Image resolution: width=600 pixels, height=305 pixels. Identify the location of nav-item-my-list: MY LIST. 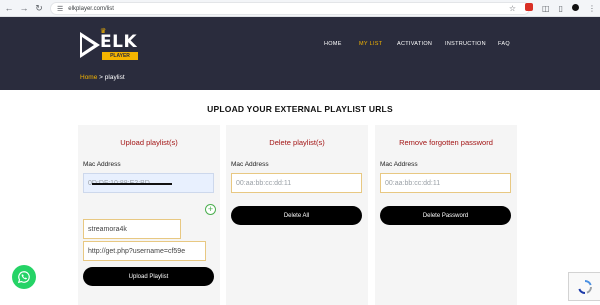
(370, 44).